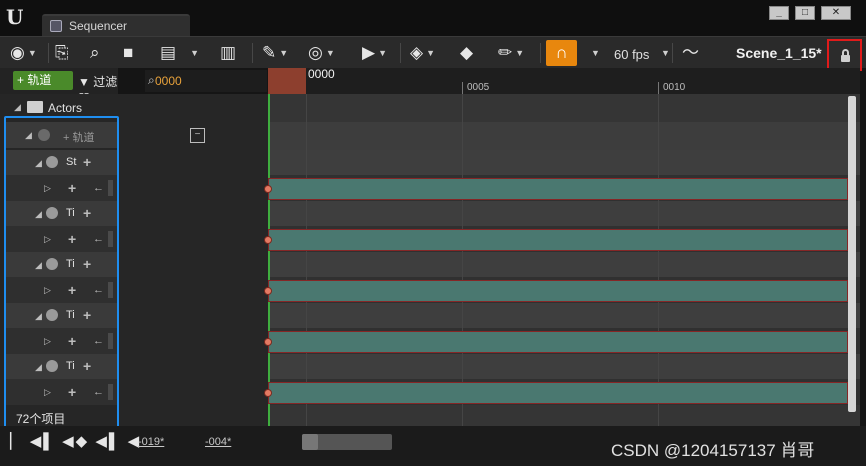  I want to click on magnet-icon: ∩, so click(561, 52).